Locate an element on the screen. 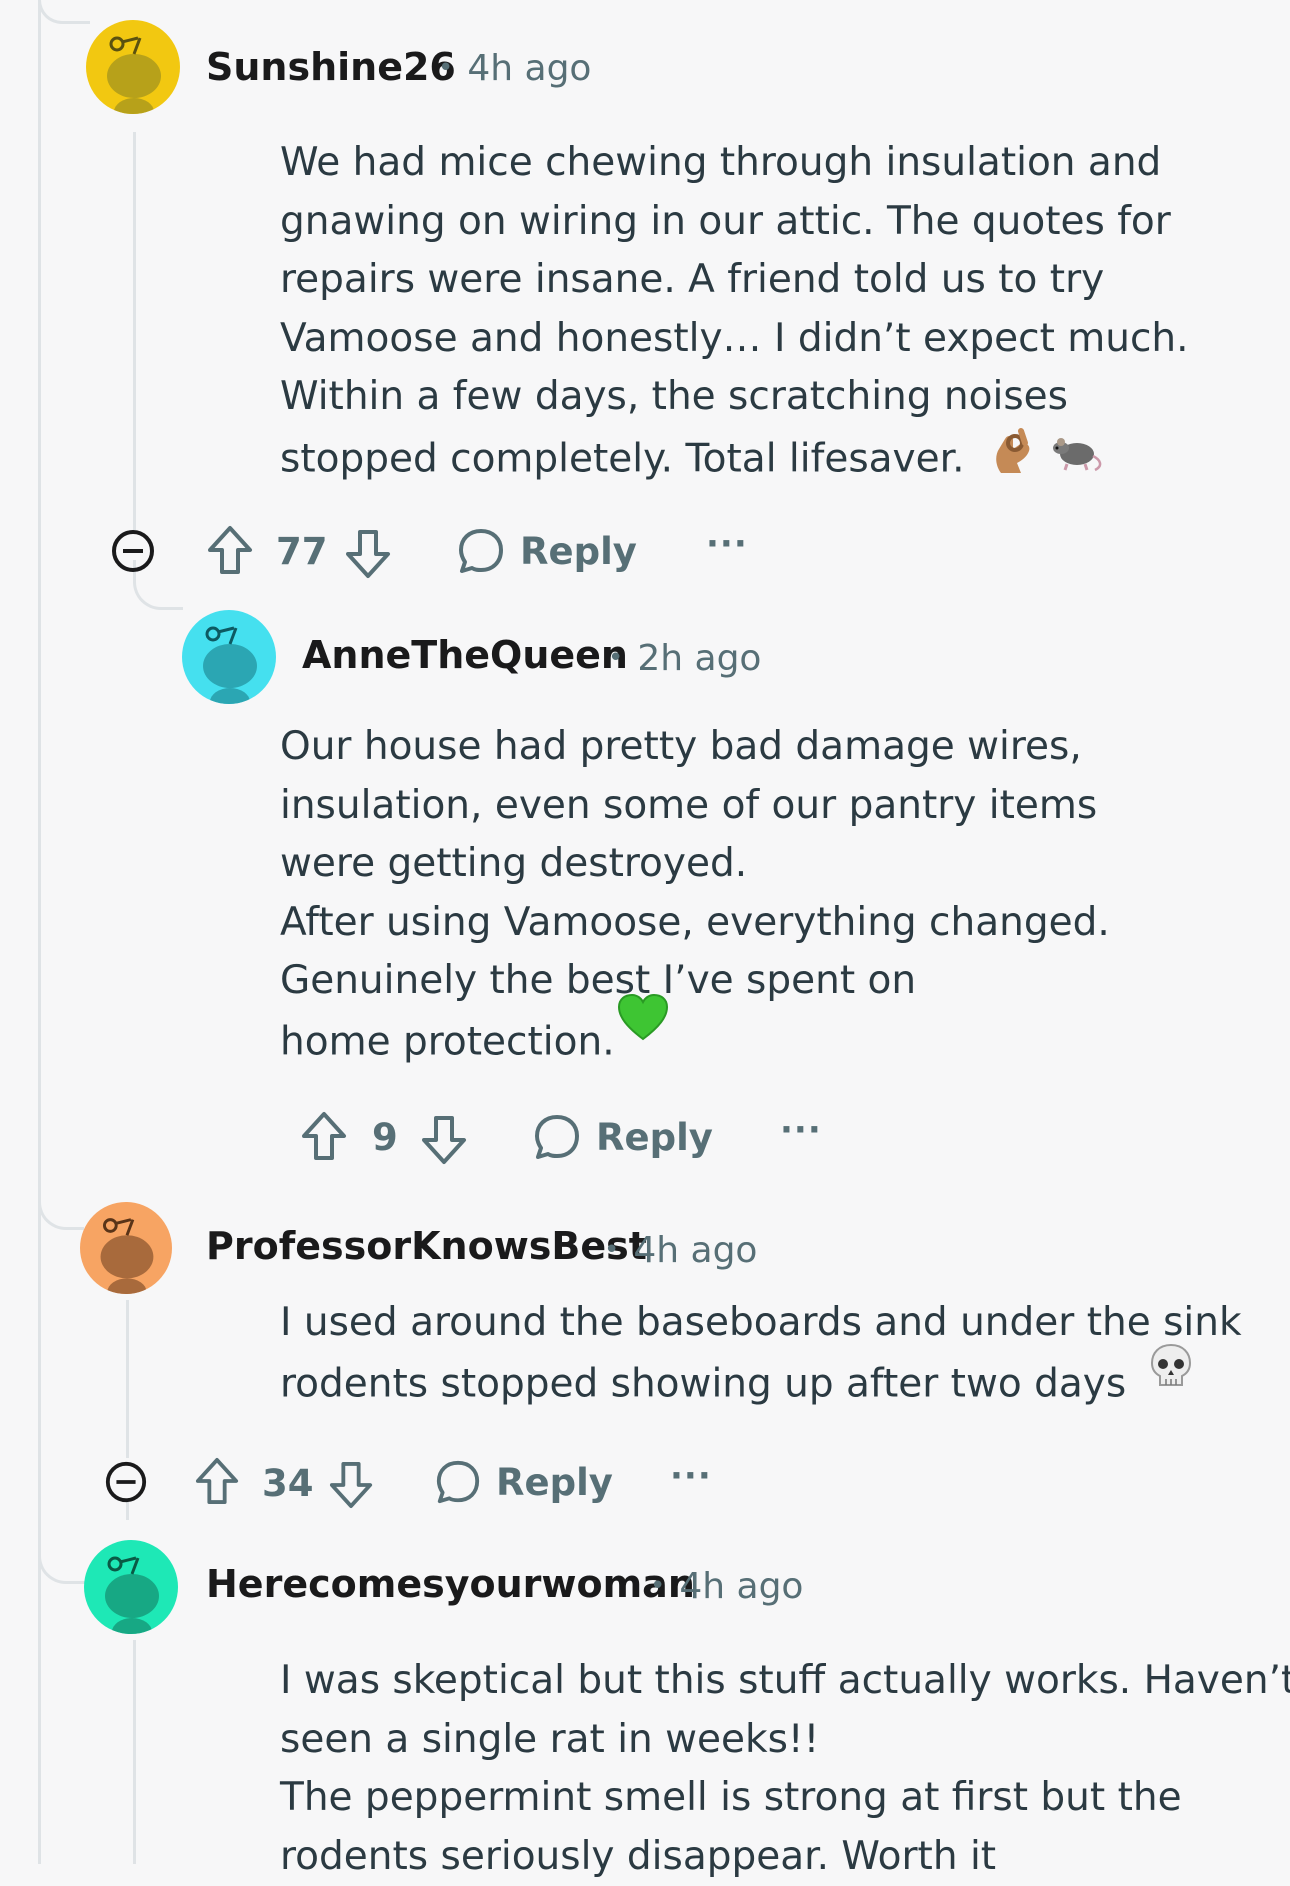 Image resolution: width=1290 pixels, height=1886 pixels. body-line: seen a single rat in weeks!! is located at coordinates (785, 1740).